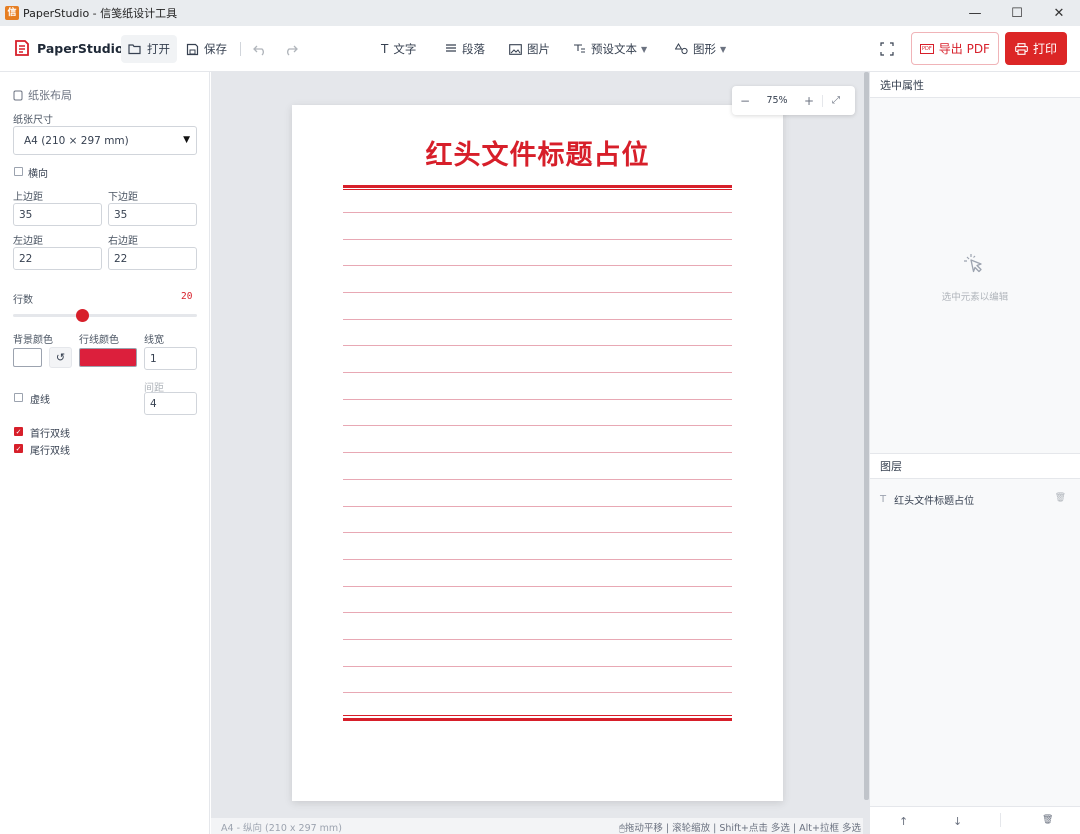  Describe the element at coordinates (18, 171) in the screenshot. I see `landscape-checkbox` at that location.